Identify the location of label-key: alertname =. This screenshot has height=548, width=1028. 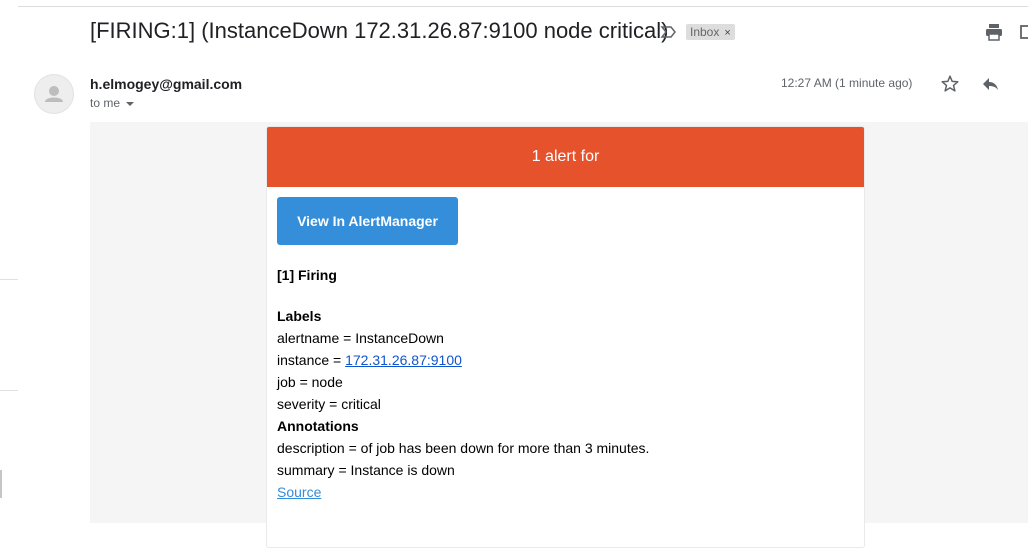
(316, 338).